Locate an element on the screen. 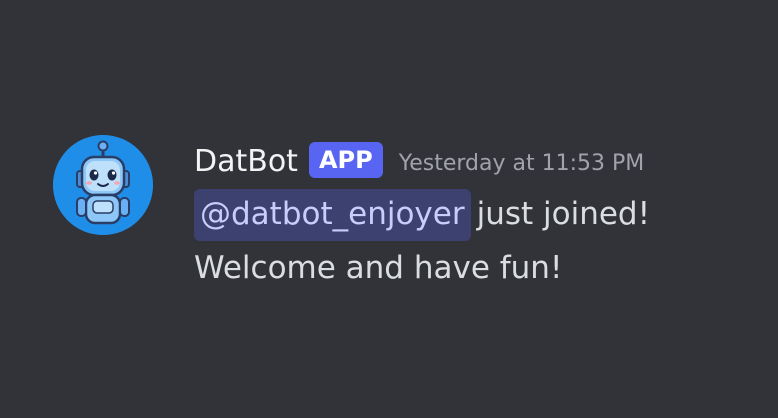 This screenshot has height=418, width=778. user-mention: @datbot_enjoyer is located at coordinates (332, 215).